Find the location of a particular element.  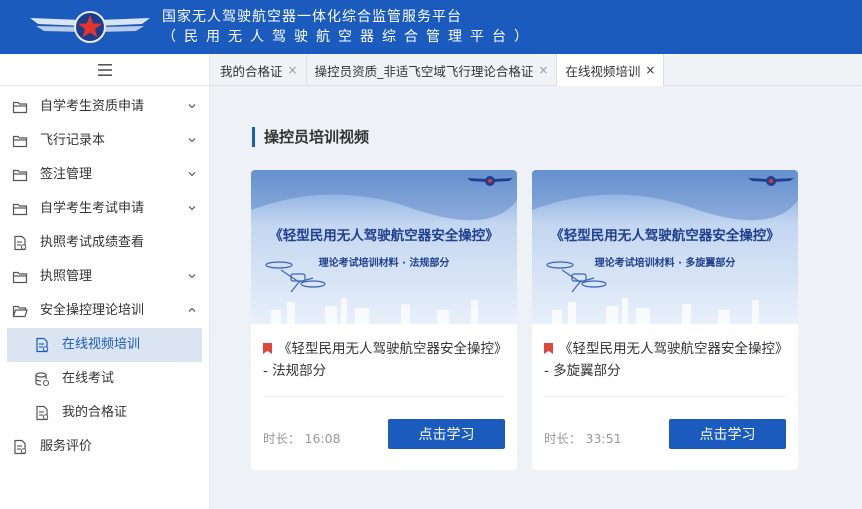

caac-logo-icon is located at coordinates (90, 27).